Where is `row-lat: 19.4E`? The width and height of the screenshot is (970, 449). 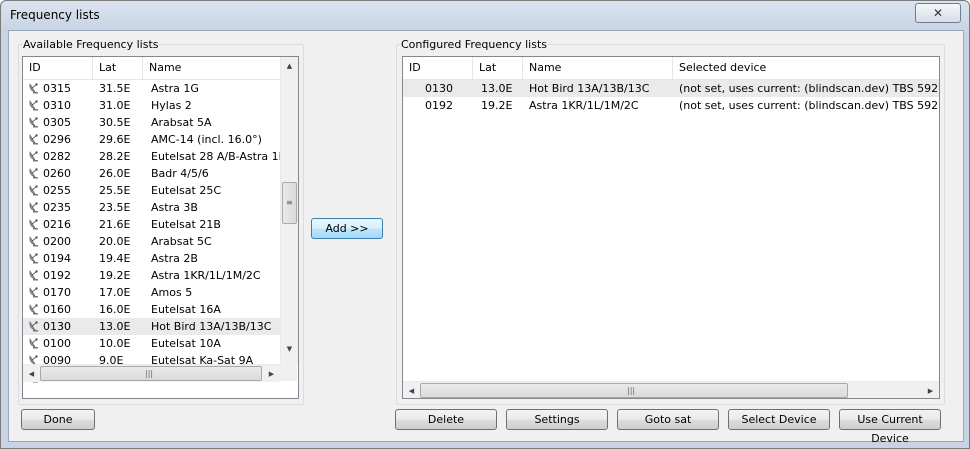 row-lat: 19.4E is located at coordinates (115, 258).